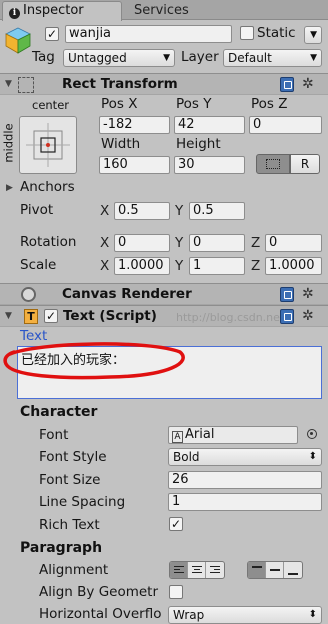 The width and height of the screenshot is (328, 624). I want to click on scale-z-field: 1.0000, so click(293, 266).